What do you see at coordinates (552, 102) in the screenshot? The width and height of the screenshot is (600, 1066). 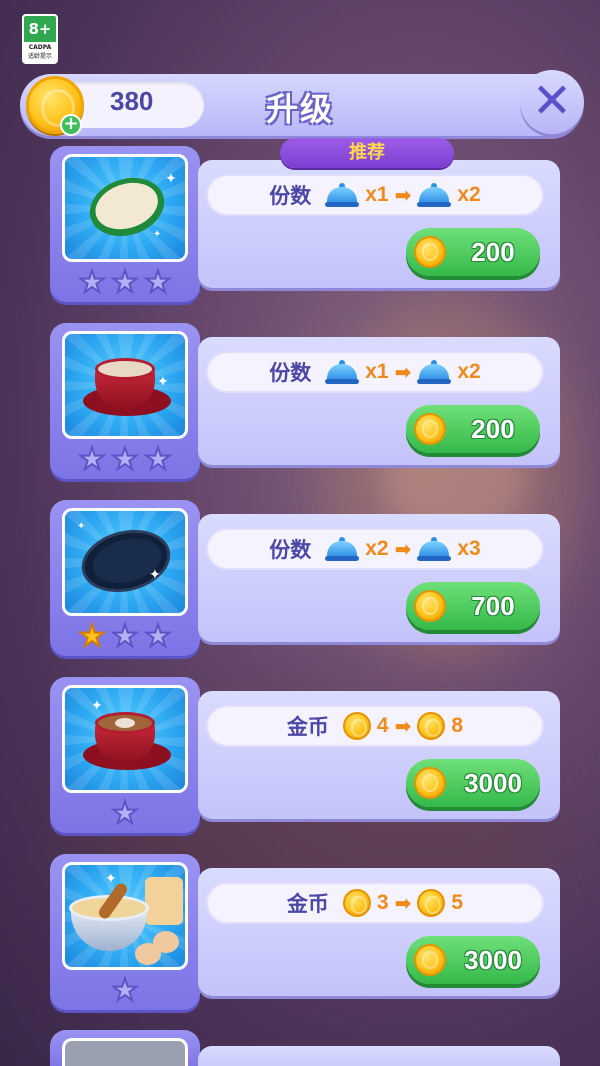 I see `close-button: ✕` at bounding box center [552, 102].